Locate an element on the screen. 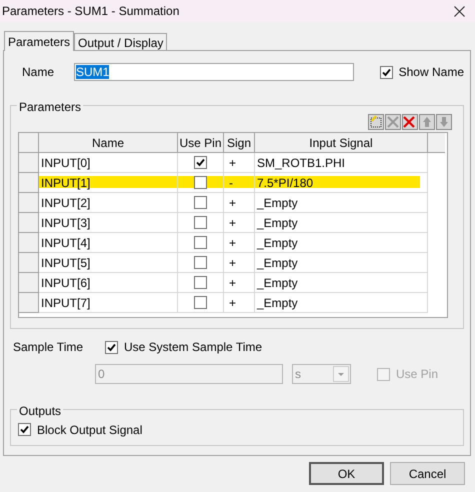  name-label: Name is located at coordinates (39, 72).